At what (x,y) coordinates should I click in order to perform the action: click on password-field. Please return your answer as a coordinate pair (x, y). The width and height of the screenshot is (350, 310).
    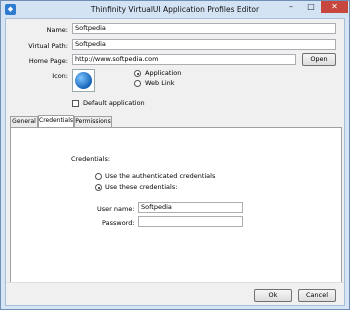
    Looking at the image, I should click on (190, 221).